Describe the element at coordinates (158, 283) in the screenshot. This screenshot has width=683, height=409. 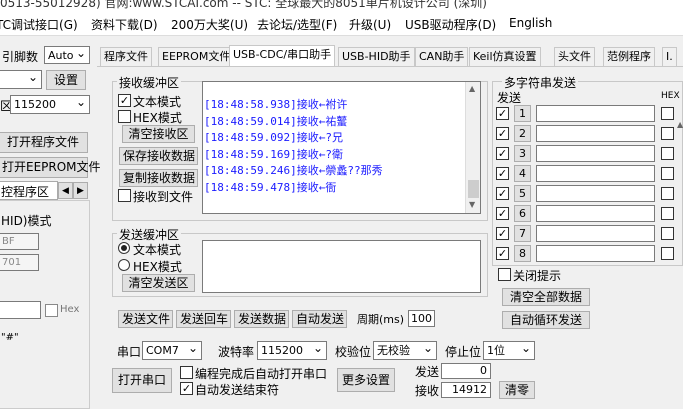
I see `clear-send-button: 清空发送区` at that location.